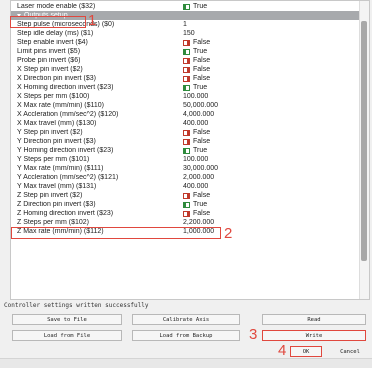  I want to click on setting-name: X Steps per mm ($100), so click(97, 96).